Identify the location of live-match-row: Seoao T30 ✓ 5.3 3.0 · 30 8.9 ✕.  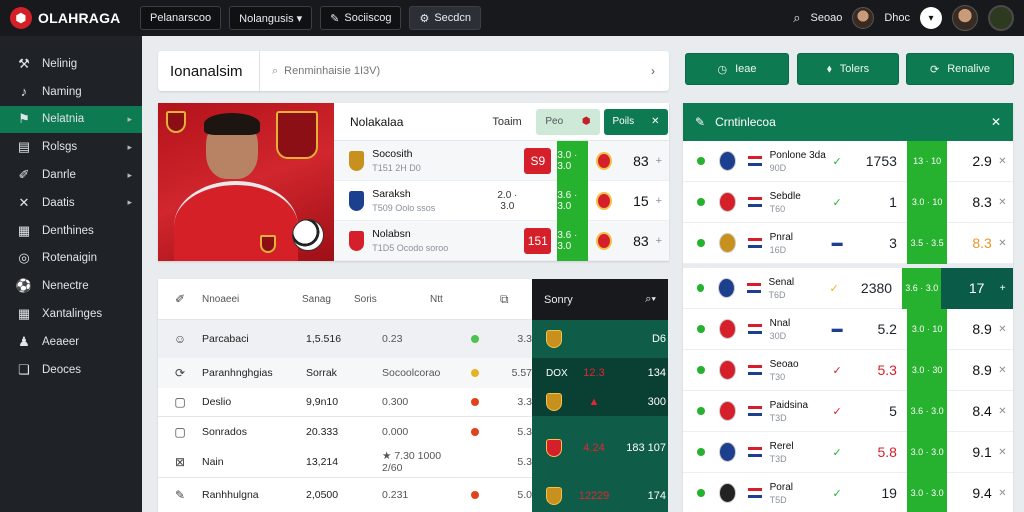
(848, 370).